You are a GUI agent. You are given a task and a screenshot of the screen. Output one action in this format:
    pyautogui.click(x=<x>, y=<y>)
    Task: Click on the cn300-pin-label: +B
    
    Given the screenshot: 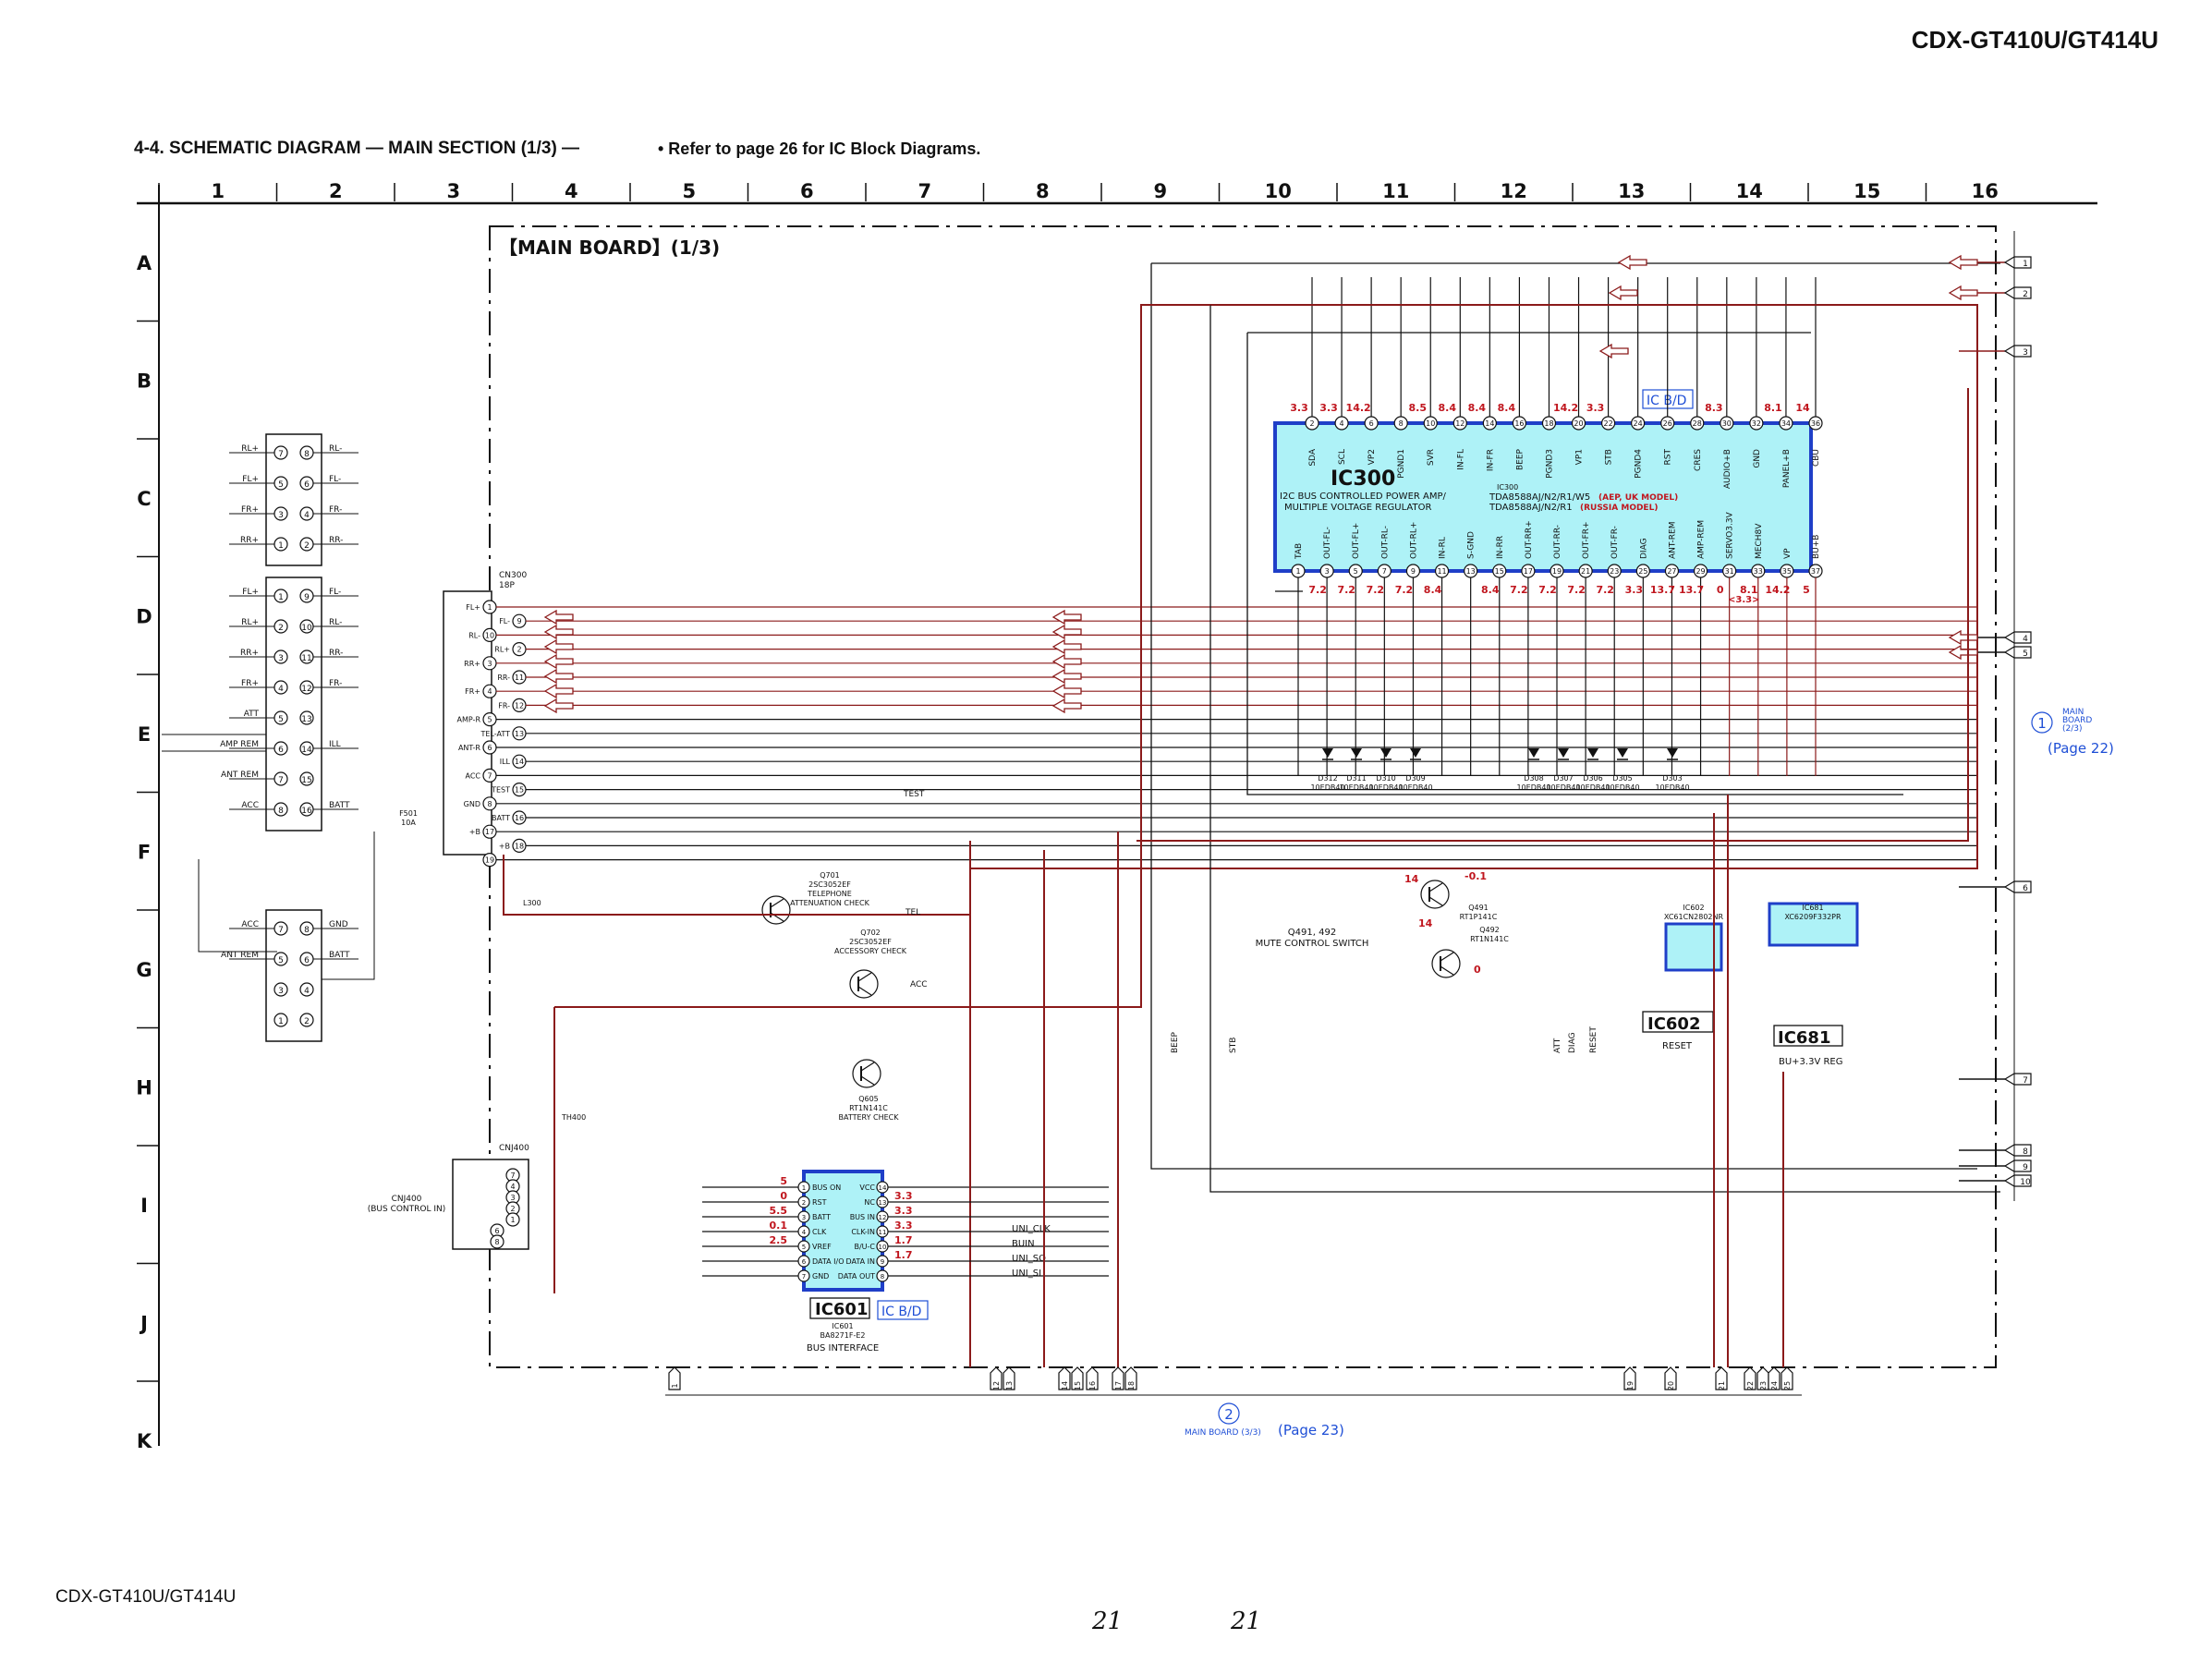 What is the action you would take?
    pyautogui.click(x=474, y=832)
    